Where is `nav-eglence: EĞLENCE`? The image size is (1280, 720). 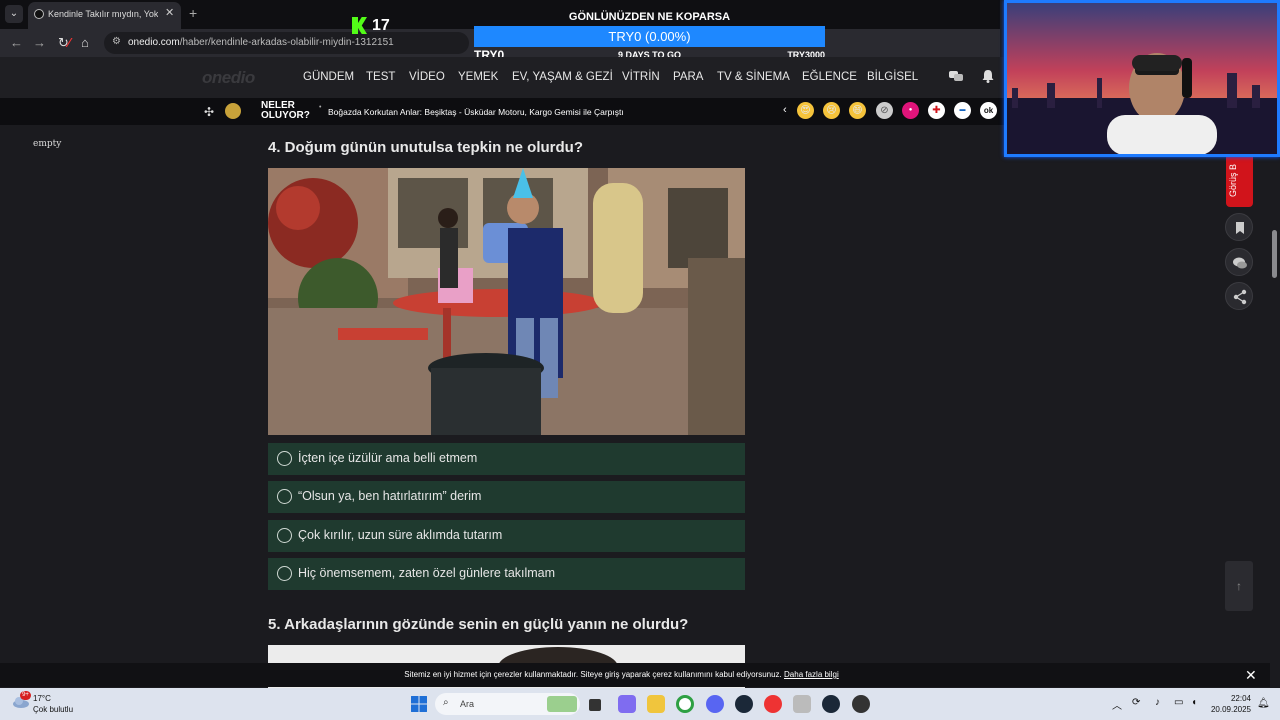 nav-eglence: EĞLENCE is located at coordinates (829, 77).